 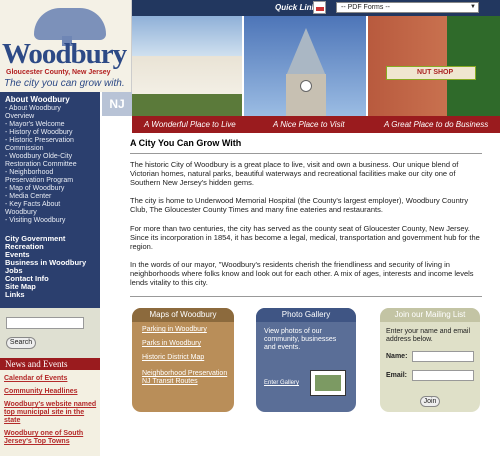 What do you see at coordinates (443, 375) in the screenshot?
I see `email-field` at bounding box center [443, 375].